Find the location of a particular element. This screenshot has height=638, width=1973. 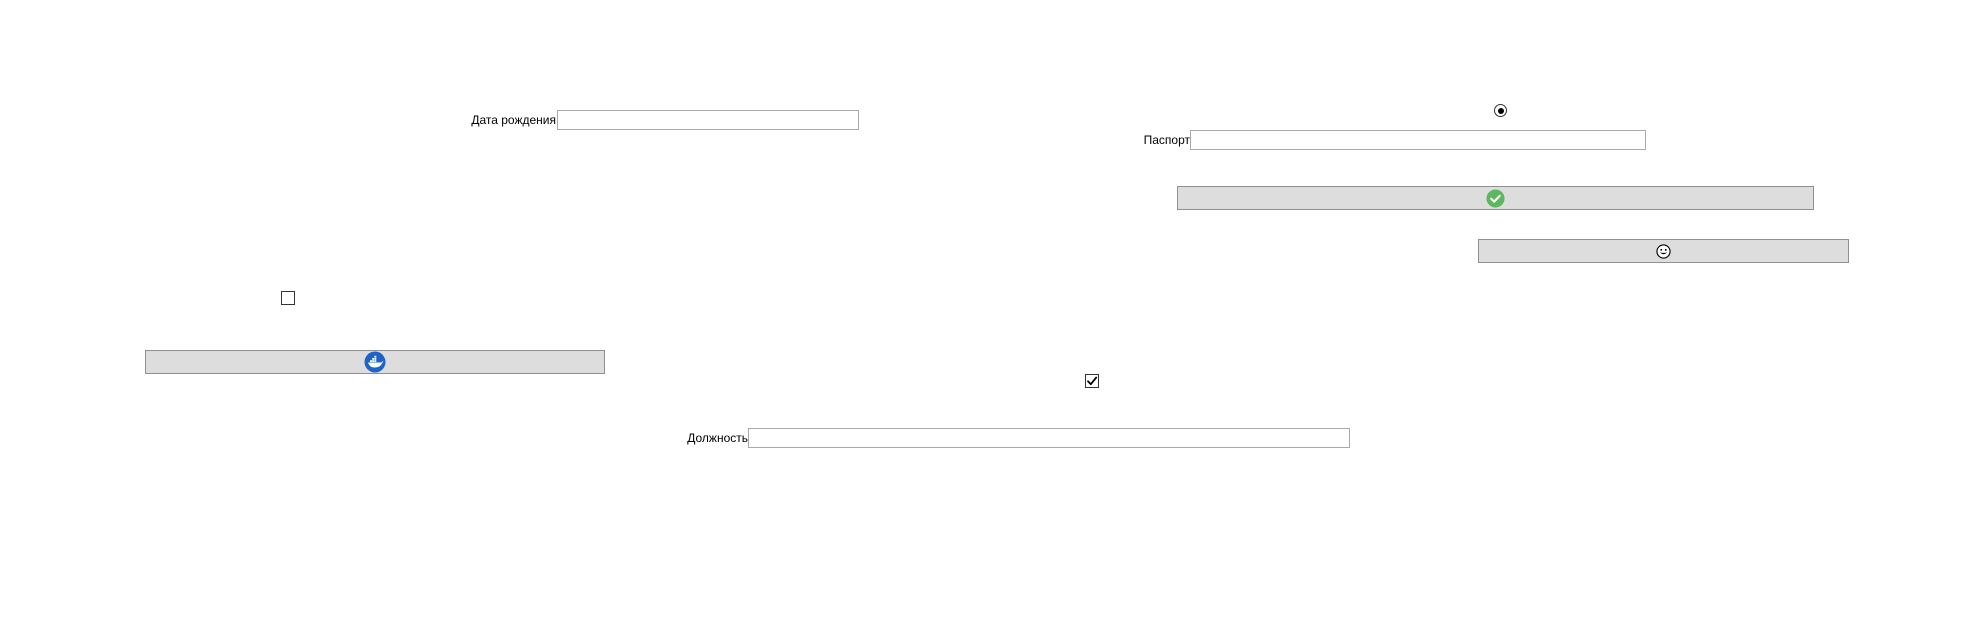

checkmark-icon is located at coordinates (1092, 381).